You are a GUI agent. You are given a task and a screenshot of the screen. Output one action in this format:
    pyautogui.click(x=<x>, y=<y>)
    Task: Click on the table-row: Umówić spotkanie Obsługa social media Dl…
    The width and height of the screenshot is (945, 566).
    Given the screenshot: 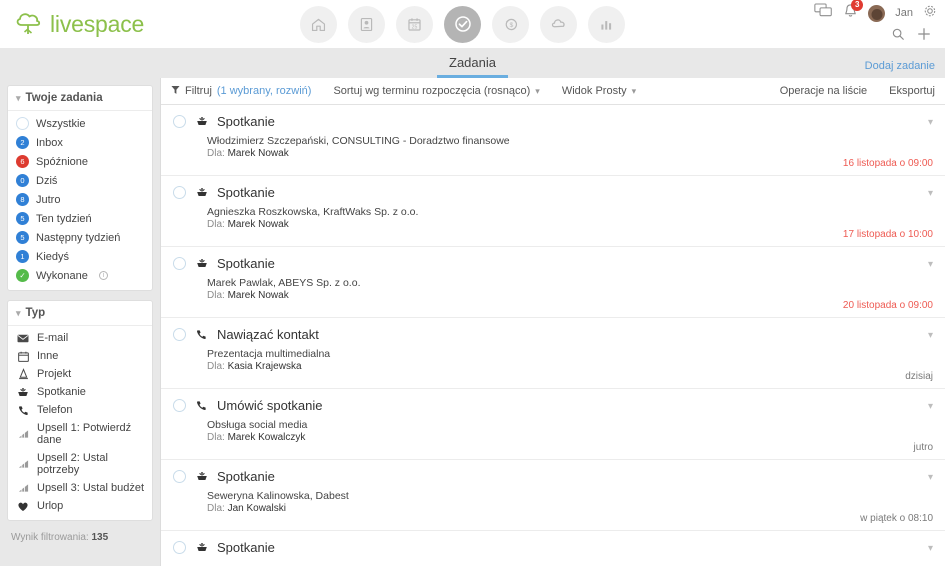 What is the action you would take?
    pyautogui.click(x=553, y=424)
    